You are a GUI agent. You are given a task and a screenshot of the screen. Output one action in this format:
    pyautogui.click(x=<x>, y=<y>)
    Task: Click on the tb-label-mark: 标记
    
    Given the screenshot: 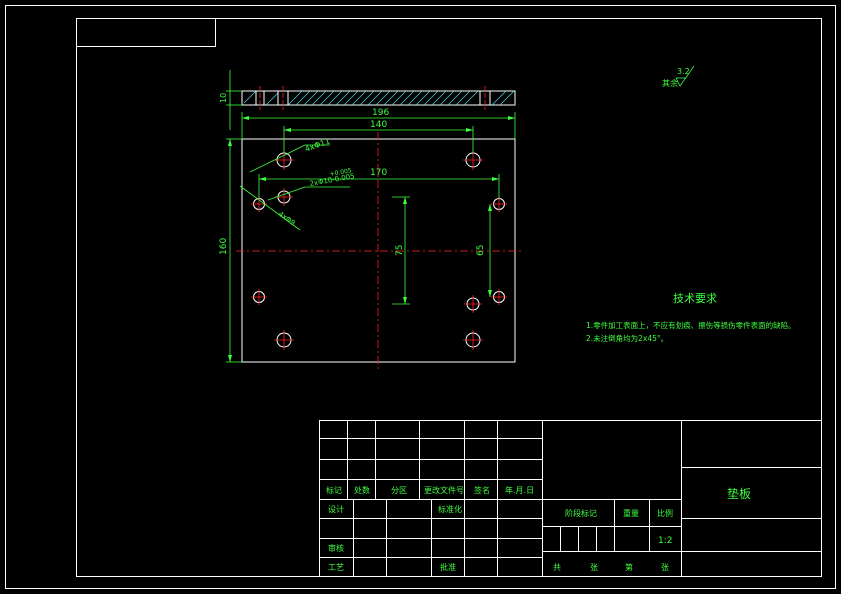 What is the action you would take?
    pyautogui.click(x=334, y=490)
    